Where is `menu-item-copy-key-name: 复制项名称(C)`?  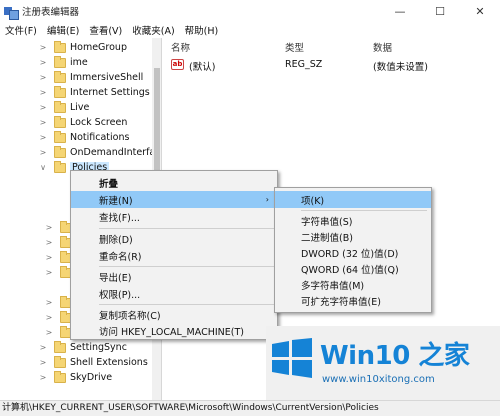 menu-item-copy-key-name: 复制项名称(C) is located at coordinates (174, 314).